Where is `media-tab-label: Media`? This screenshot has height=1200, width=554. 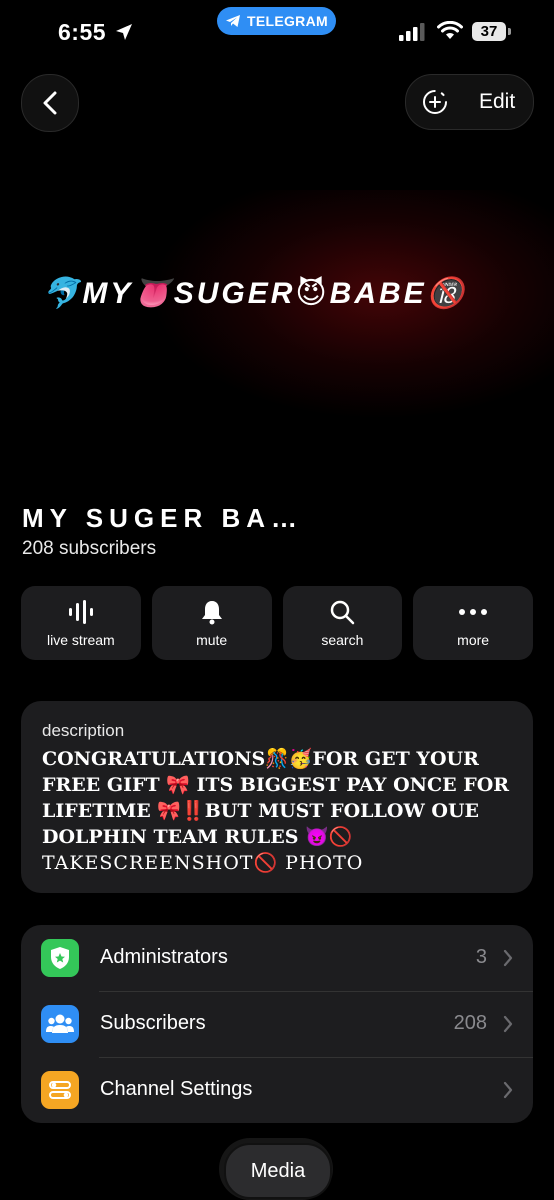 media-tab-label: Media is located at coordinates (278, 1170).